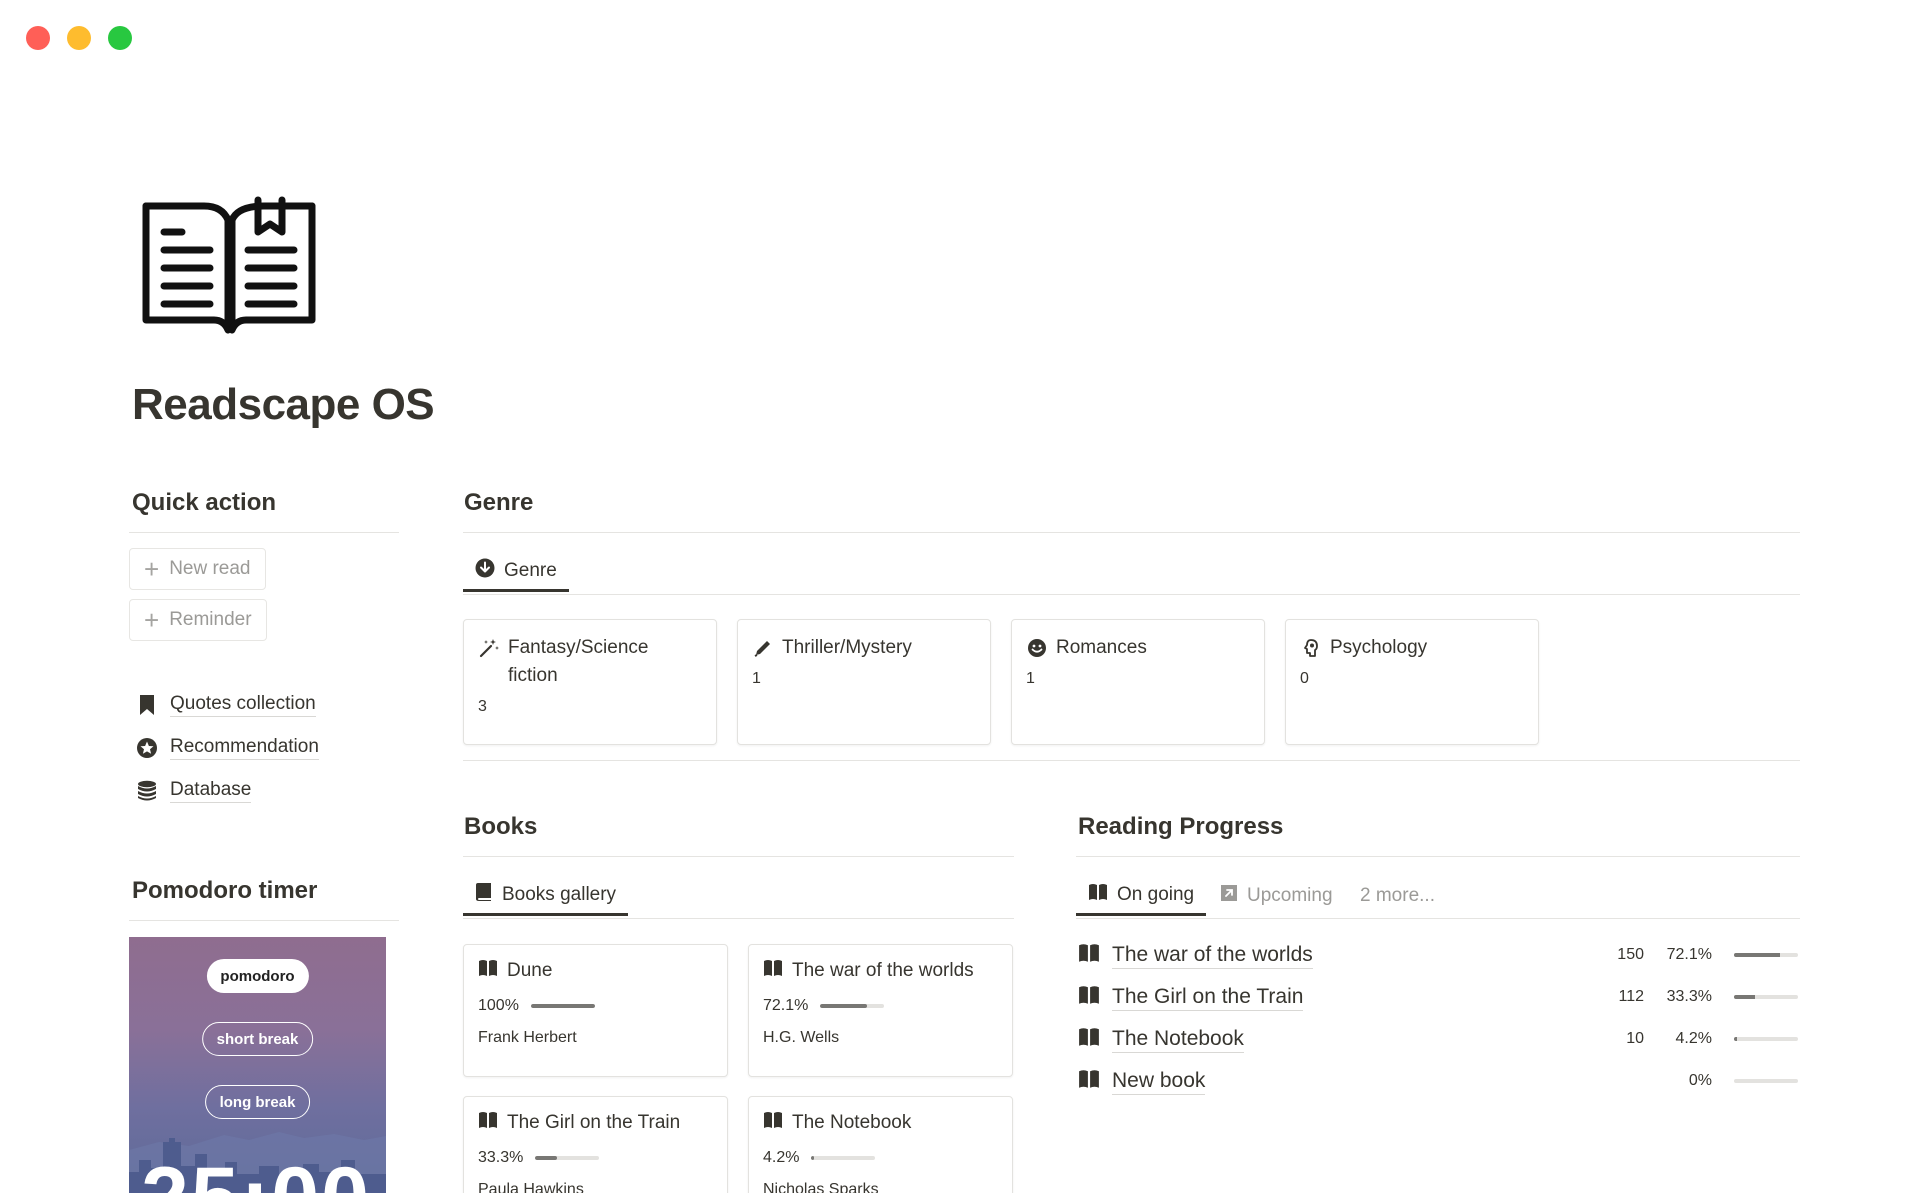 Image resolution: width=1920 pixels, height=1200 pixels. I want to click on book-title: The Notebook, so click(852, 1122).